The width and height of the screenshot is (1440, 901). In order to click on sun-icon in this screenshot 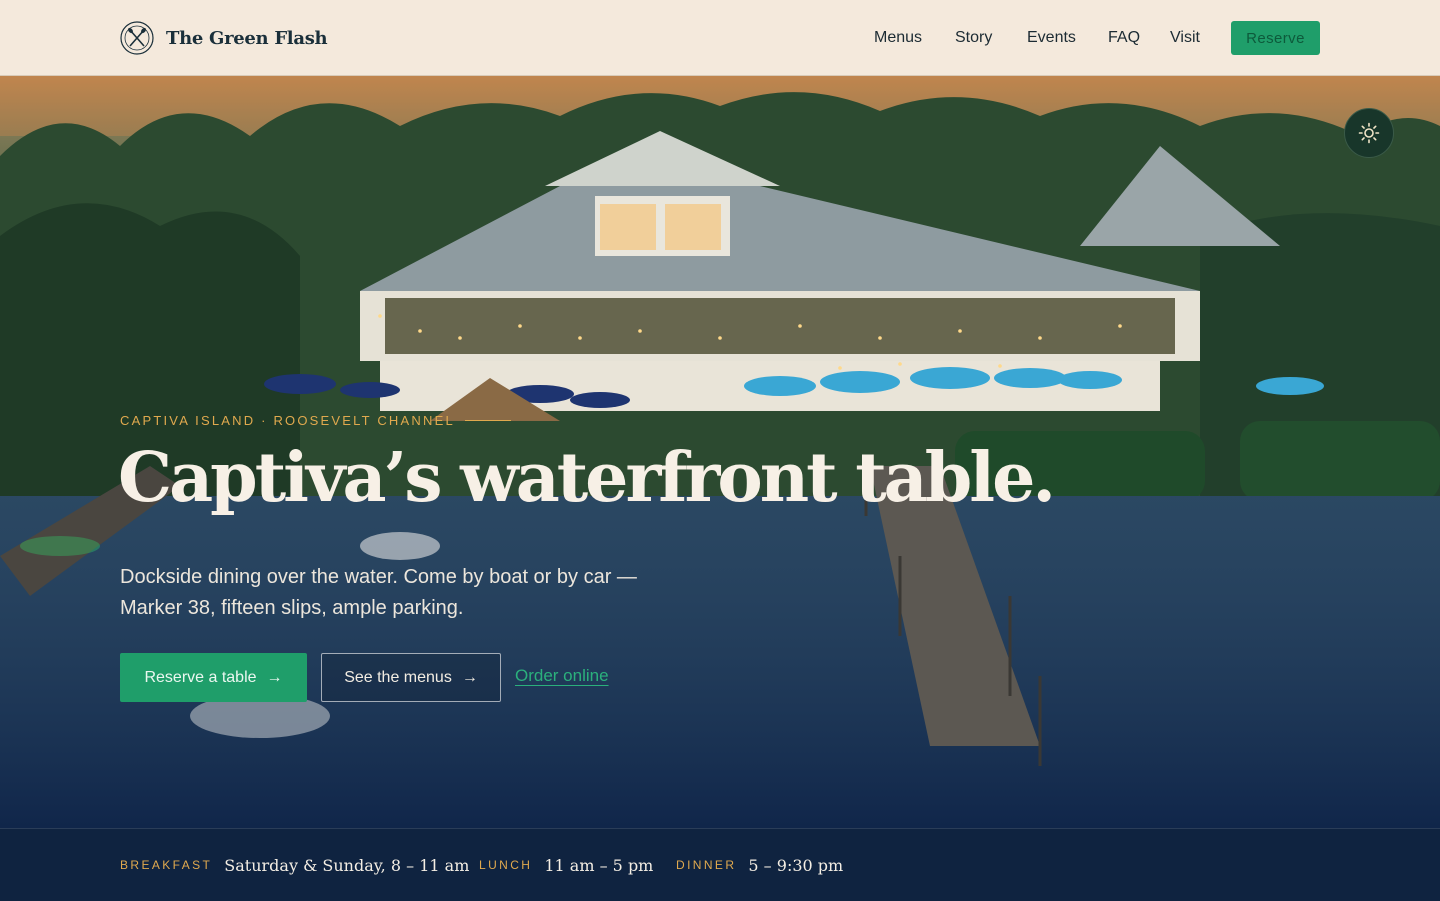, I will do `click(1369, 133)`.